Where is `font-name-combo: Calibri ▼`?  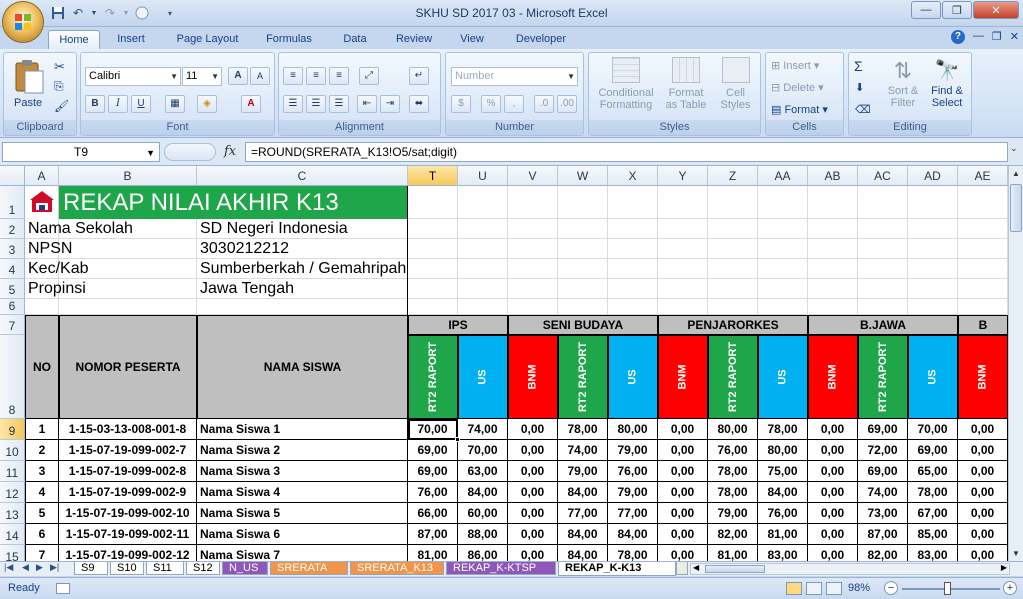 font-name-combo: Calibri ▼ is located at coordinates (133, 76).